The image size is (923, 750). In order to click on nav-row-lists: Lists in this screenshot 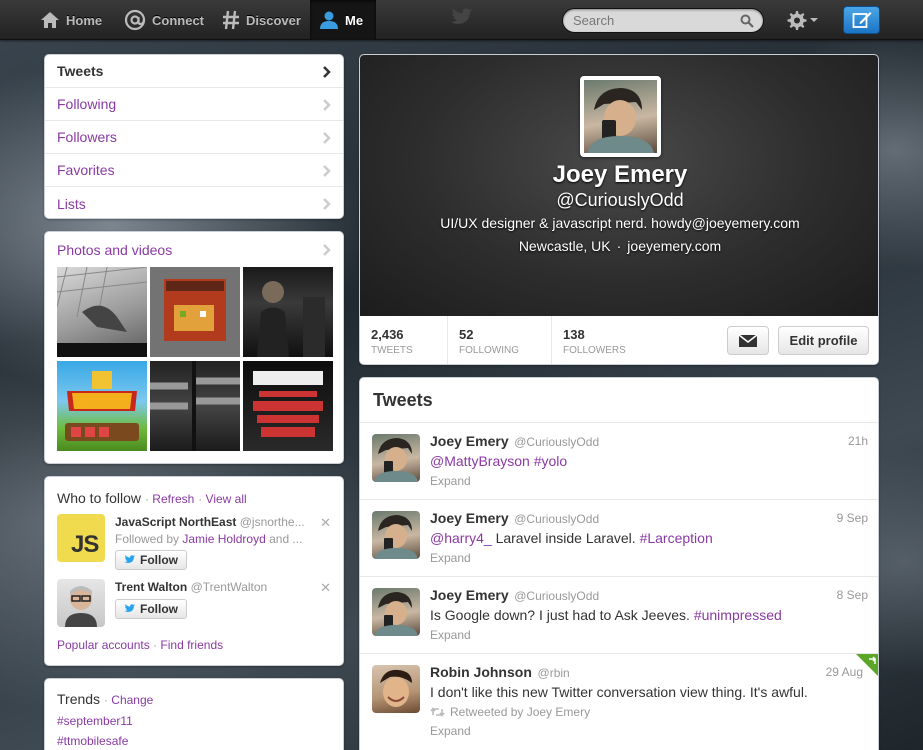, I will do `click(194, 202)`.